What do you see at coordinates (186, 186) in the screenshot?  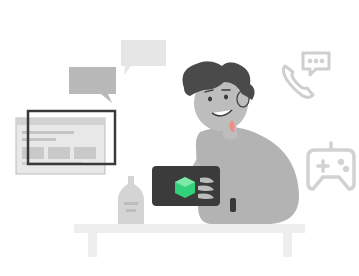 I see `tablet` at bounding box center [186, 186].